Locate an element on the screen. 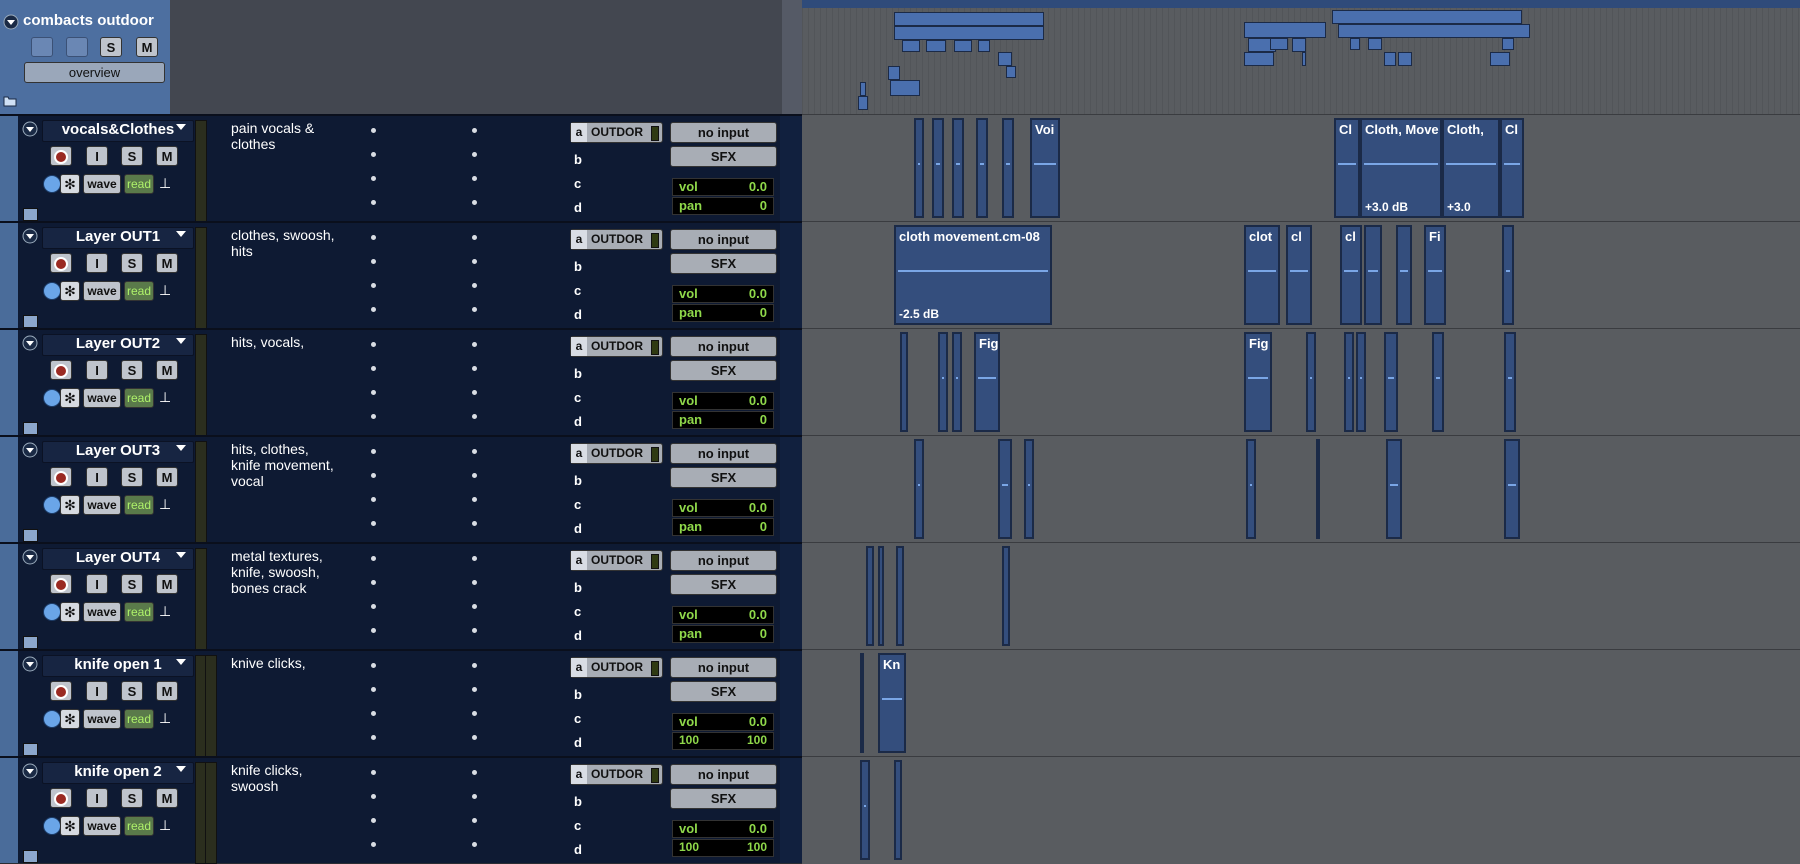 The image size is (1800, 864). track-name: Layer OUT4 is located at coordinates (118, 559).